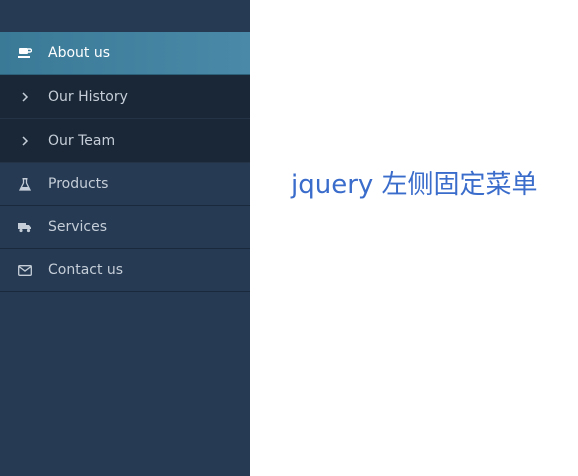 The image size is (578, 476). I want to click on page-title: jquery 左侧固定菜单, so click(414, 185).